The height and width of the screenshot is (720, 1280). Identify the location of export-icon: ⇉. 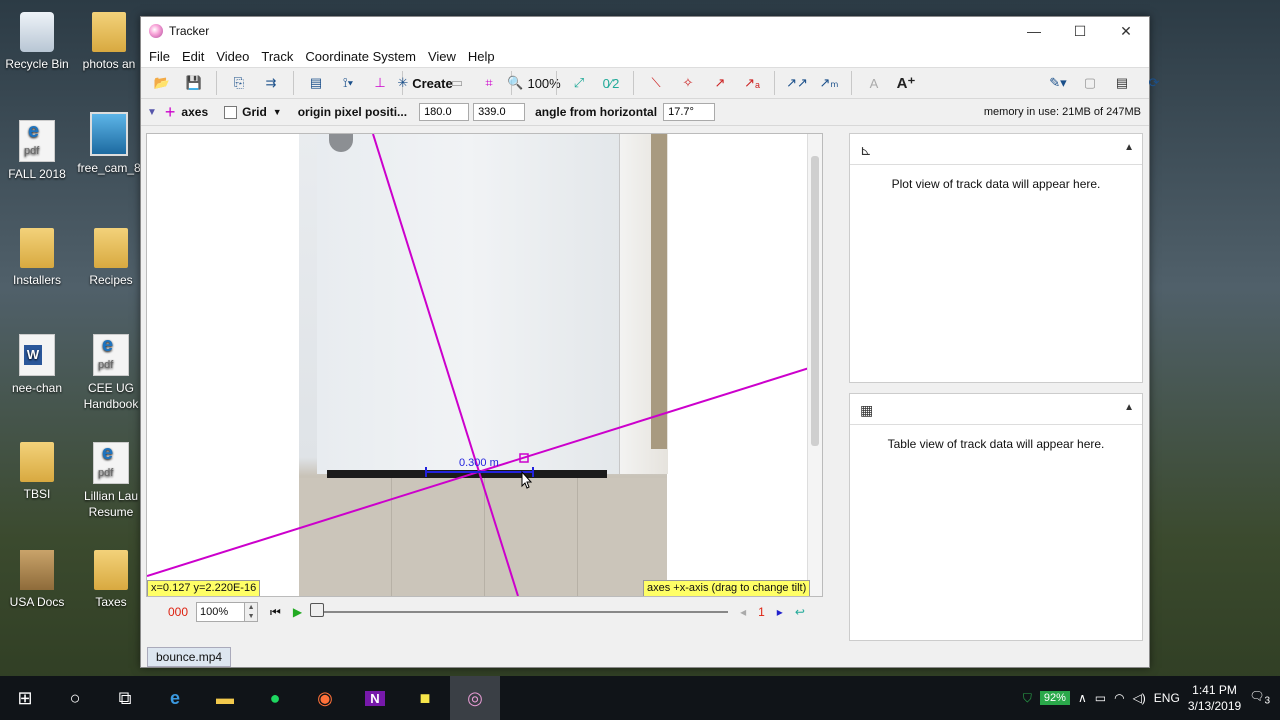
(271, 83).